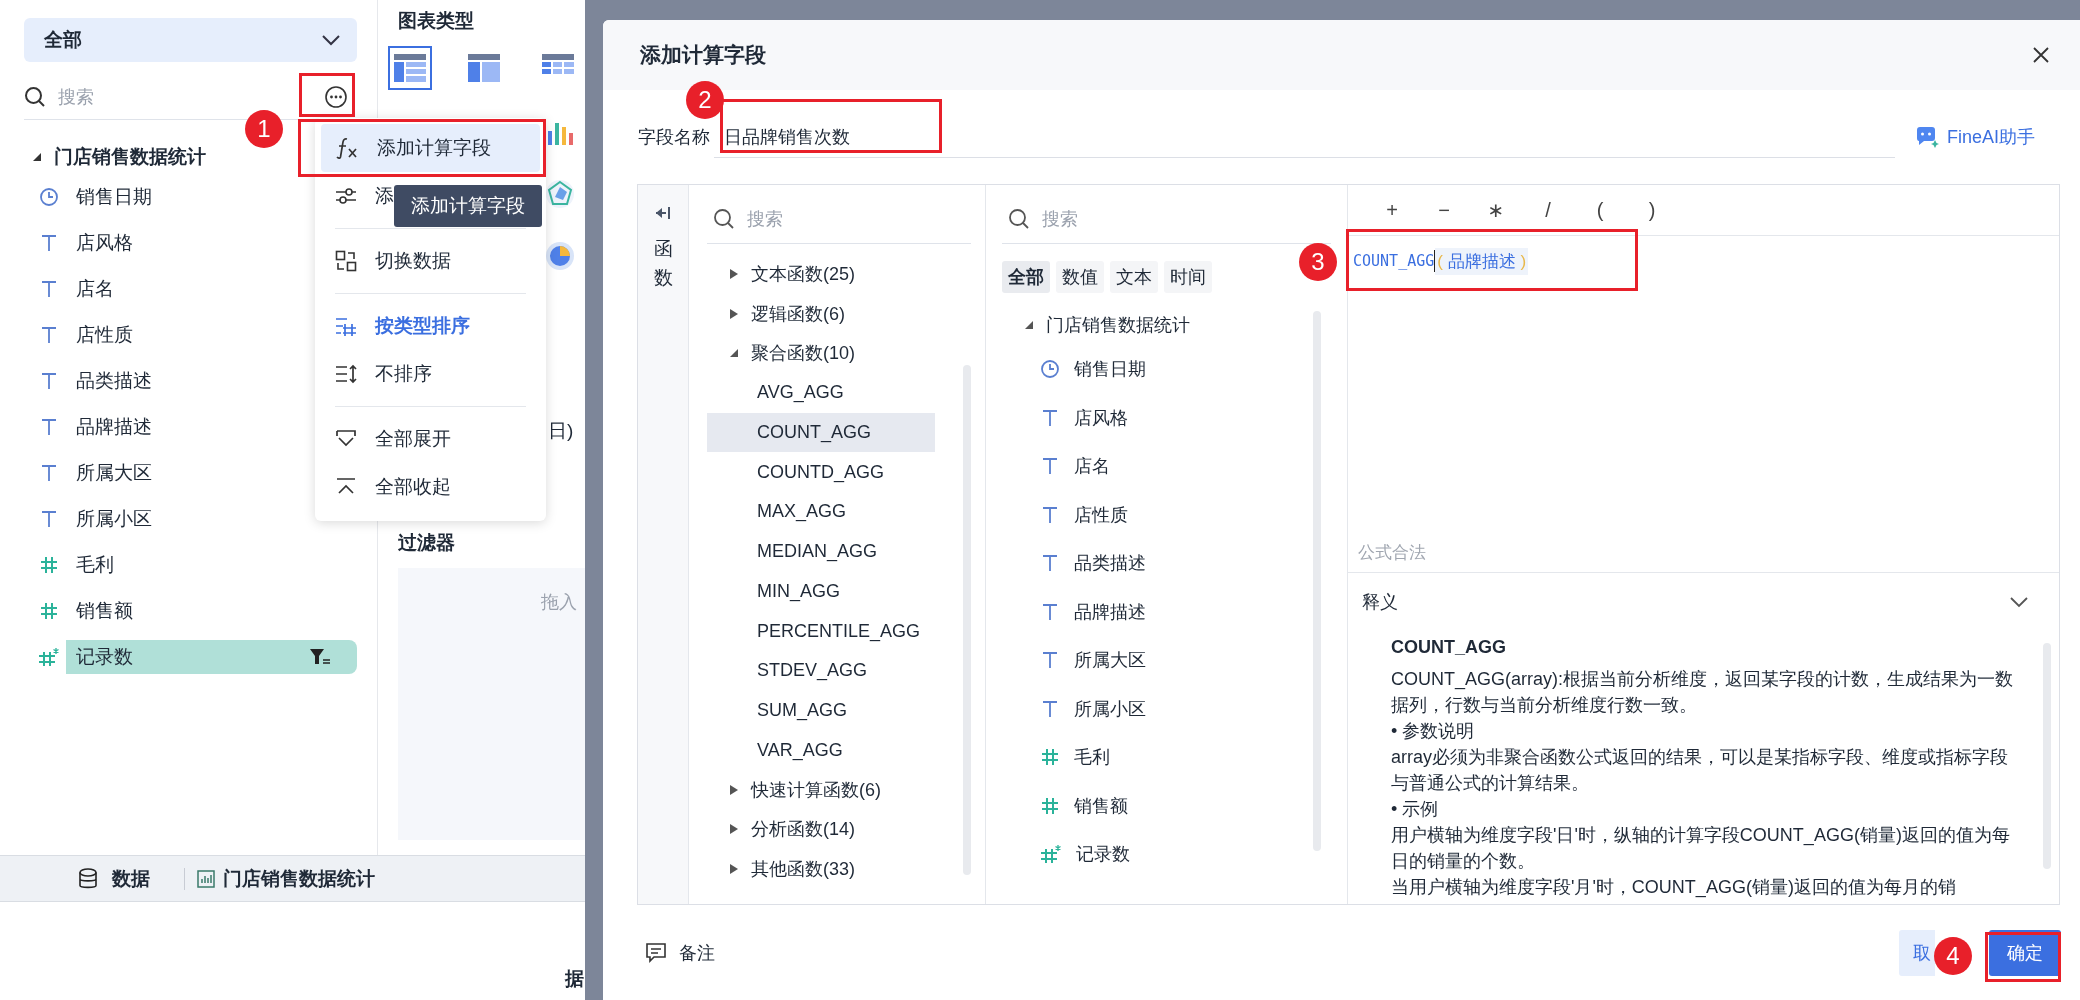 The width and height of the screenshot is (2080, 1000). What do you see at coordinates (1674, 888) in the screenshot?
I see `explanation-text: 当用户横轴为维度字段'月'时，COUNT_AGG(销量)返回的值为每月的销` at bounding box center [1674, 888].